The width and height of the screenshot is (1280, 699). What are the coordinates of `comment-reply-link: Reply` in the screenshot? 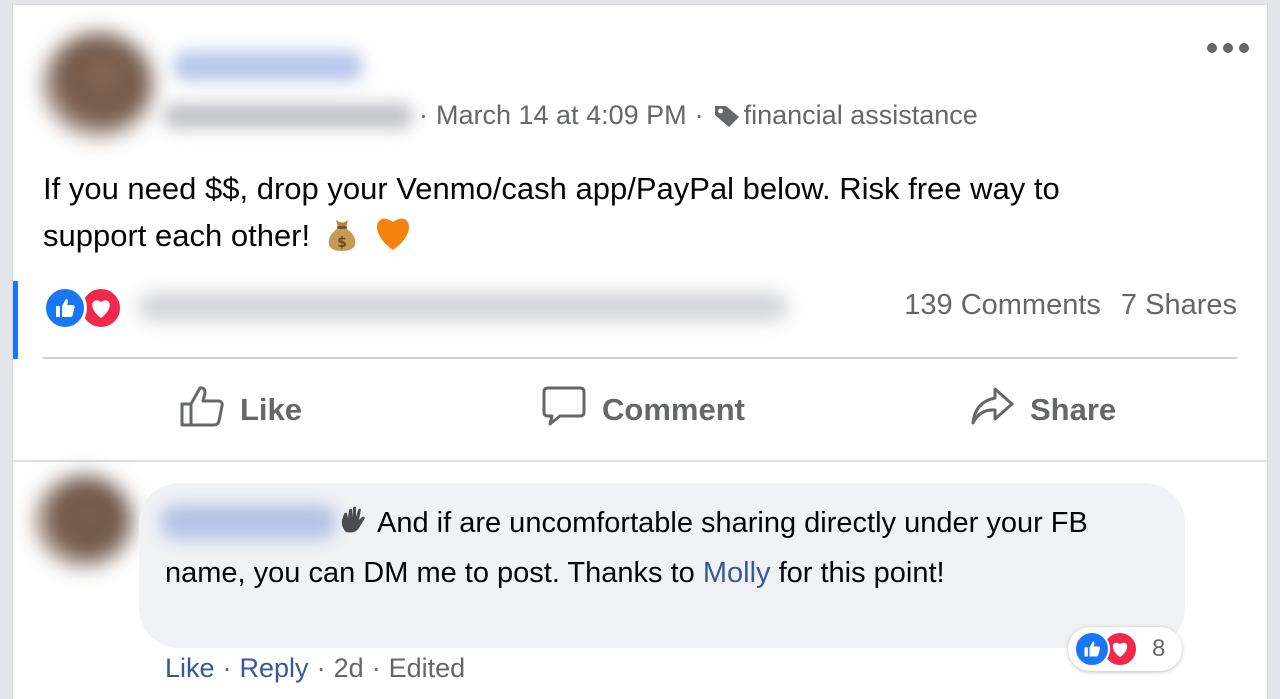 It's located at (274, 668).